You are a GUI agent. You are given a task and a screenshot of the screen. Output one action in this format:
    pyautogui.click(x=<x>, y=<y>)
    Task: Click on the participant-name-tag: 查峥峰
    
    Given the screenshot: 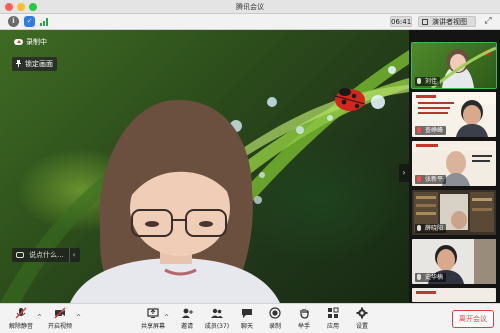 What is the action you would take?
    pyautogui.click(x=431, y=130)
    